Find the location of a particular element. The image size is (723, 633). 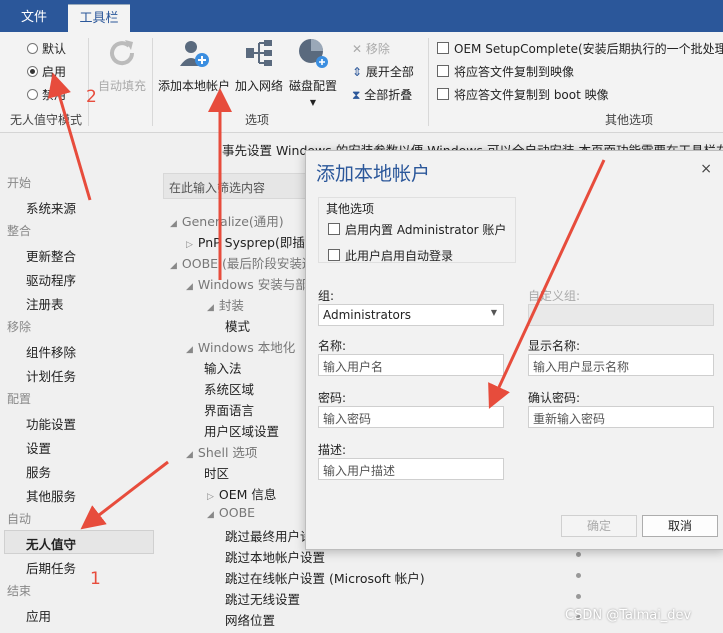

annotation-number-1: 1 is located at coordinates (95, 579).